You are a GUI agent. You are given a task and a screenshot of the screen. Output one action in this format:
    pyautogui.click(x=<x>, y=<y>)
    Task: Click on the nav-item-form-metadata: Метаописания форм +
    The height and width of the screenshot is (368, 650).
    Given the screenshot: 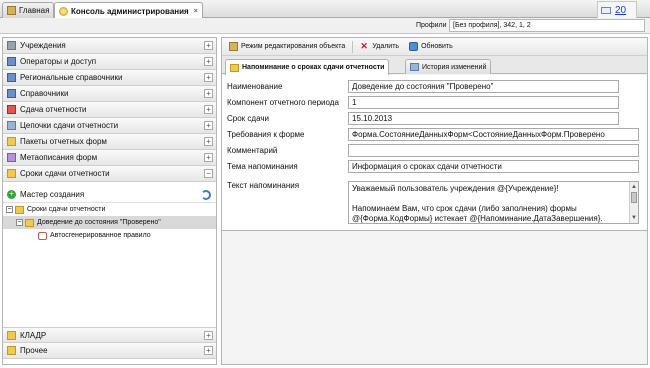 What is the action you would take?
    pyautogui.click(x=109, y=158)
    